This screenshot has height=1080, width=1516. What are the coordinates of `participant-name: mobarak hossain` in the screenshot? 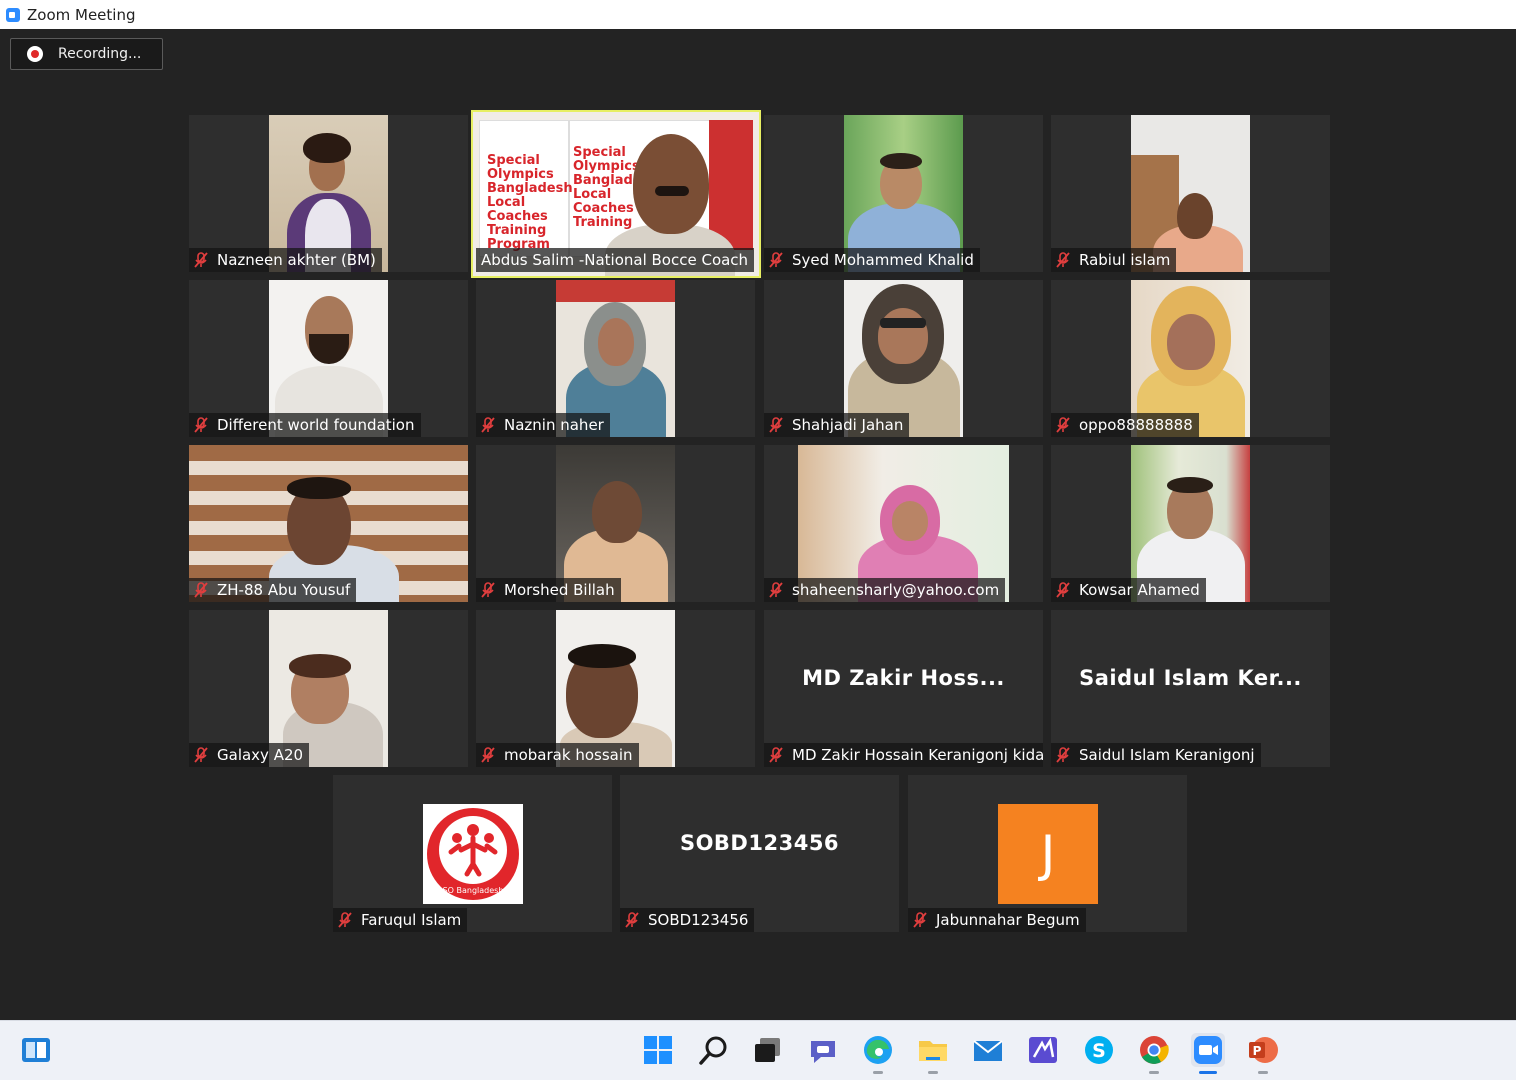 It's located at (568, 755).